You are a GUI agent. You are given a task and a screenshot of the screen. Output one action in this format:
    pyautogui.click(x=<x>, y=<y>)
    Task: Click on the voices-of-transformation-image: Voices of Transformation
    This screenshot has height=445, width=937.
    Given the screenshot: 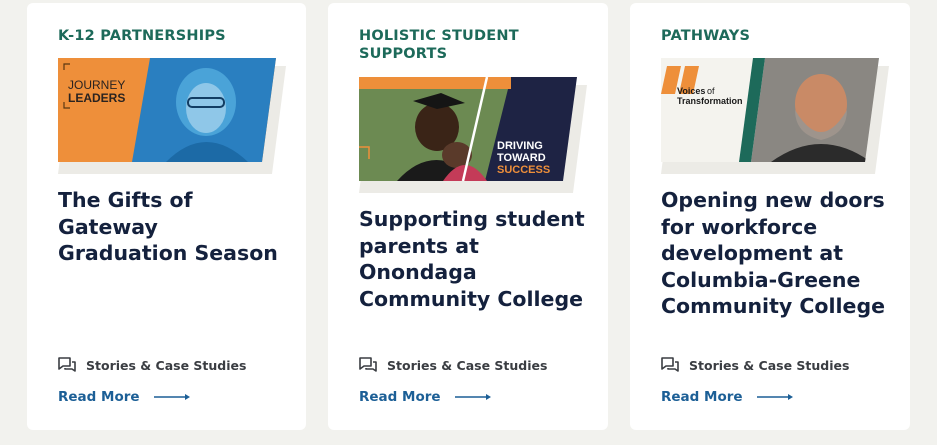 What is the action you would take?
    pyautogui.click(x=775, y=116)
    